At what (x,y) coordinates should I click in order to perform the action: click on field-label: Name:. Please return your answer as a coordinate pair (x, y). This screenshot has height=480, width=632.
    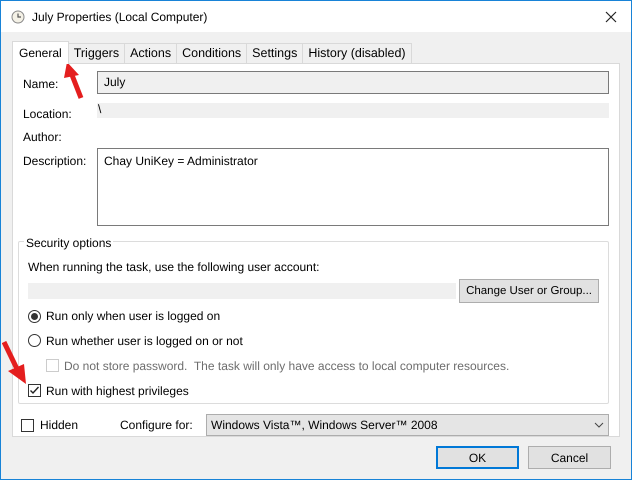
    Looking at the image, I should click on (40, 84).